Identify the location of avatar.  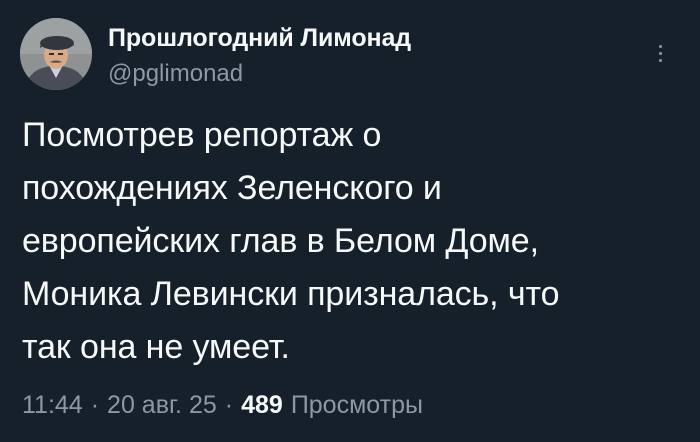
(56, 54).